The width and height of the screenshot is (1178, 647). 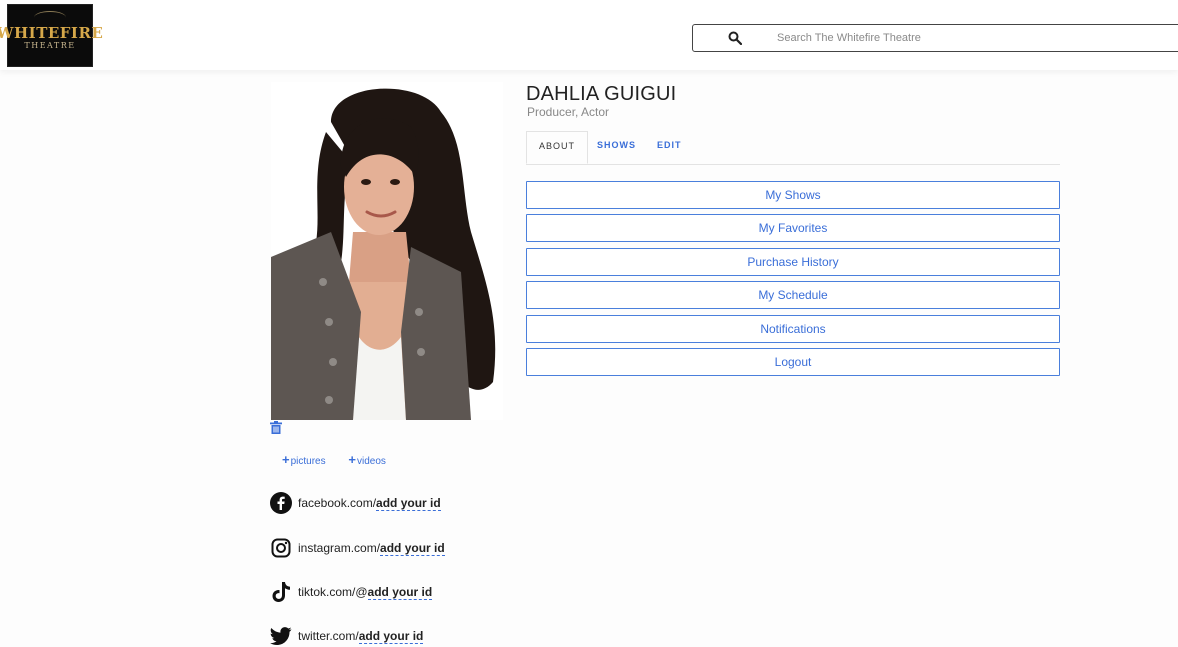 I want to click on search-input, so click(x=967, y=38).